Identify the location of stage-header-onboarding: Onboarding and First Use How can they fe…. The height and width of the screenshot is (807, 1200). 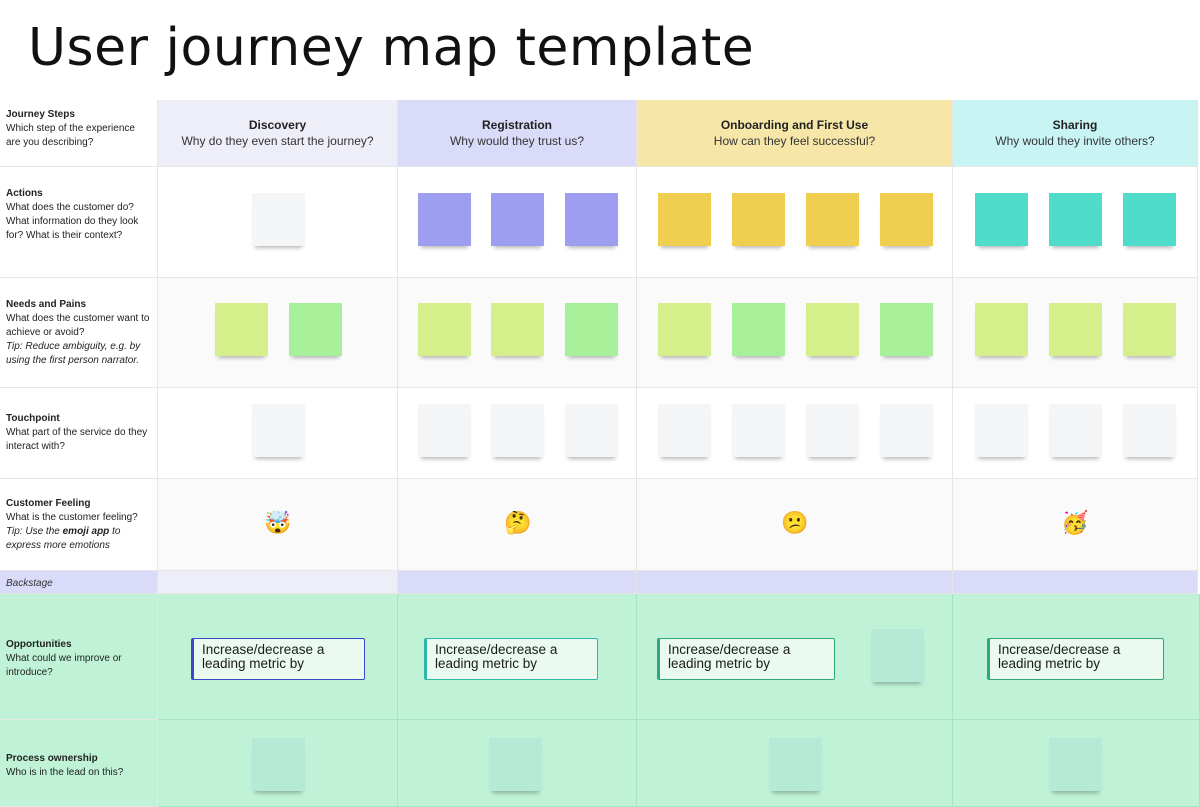
(795, 133).